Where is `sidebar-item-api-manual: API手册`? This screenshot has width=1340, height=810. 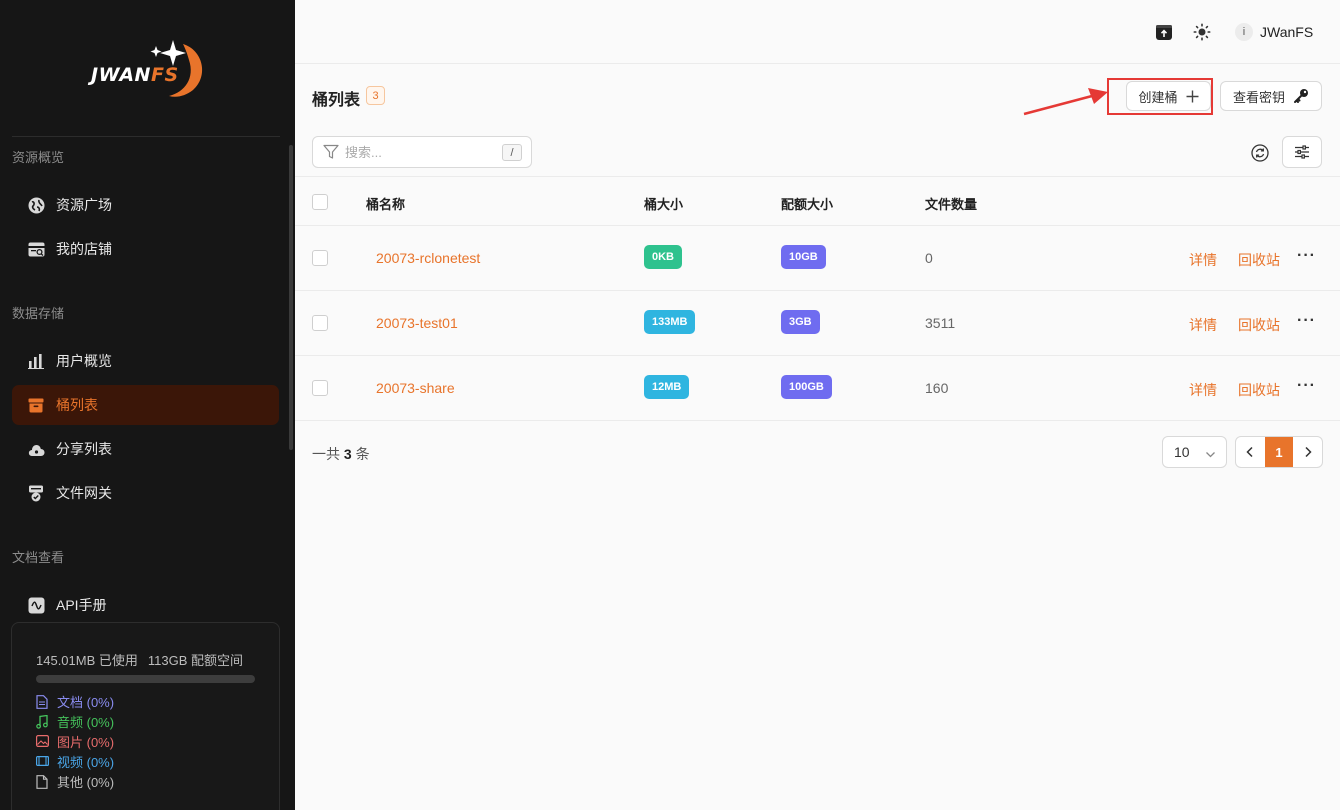
sidebar-item-api-manual: API手册 is located at coordinates (145, 605).